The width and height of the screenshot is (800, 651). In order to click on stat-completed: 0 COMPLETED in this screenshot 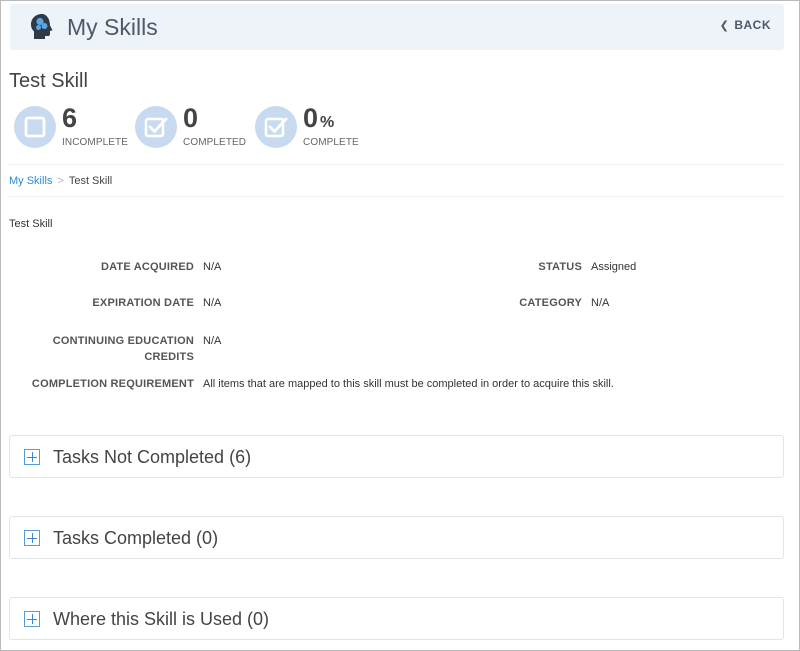, I will do `click(195, 126)`.